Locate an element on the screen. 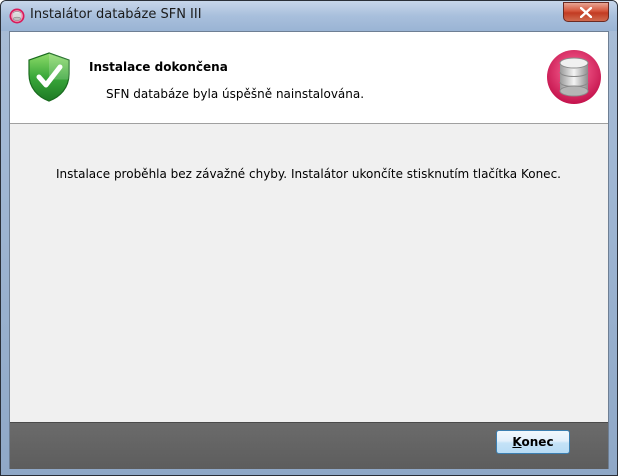 This screenshot has width=618, height=476. shield-check-icon is located at coordinates (49, 77).